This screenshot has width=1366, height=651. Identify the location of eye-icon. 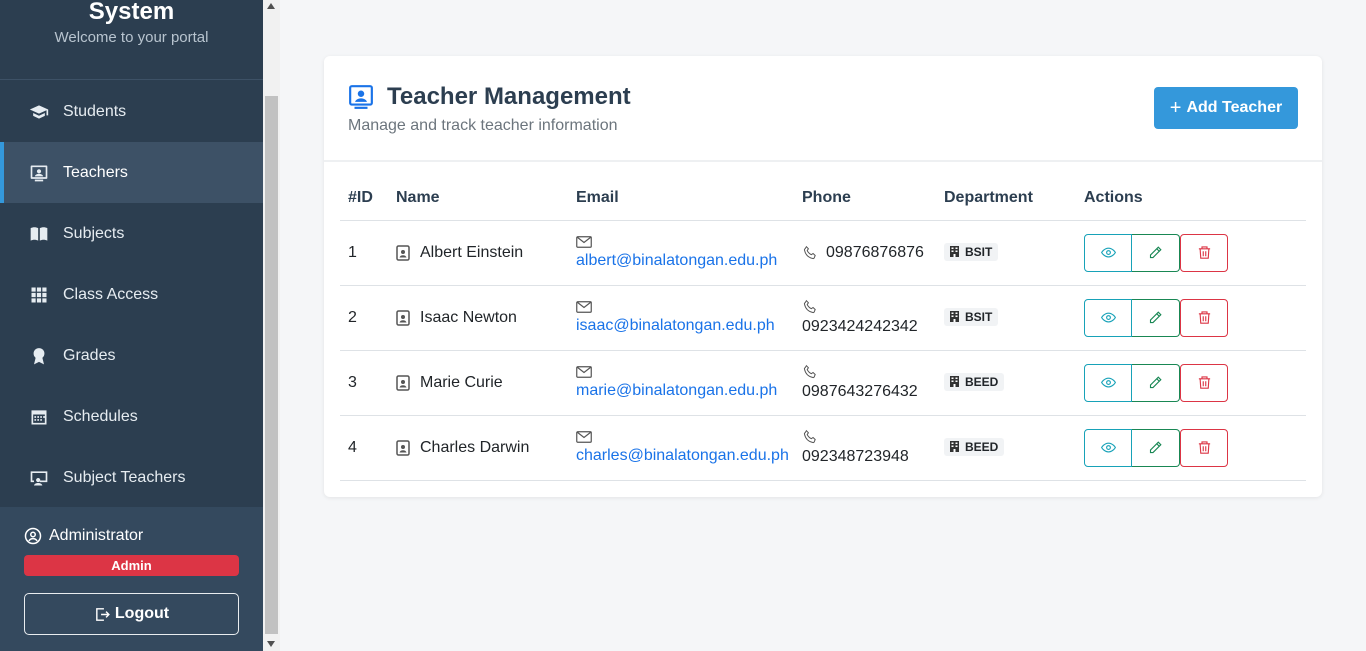
(1108, 317).